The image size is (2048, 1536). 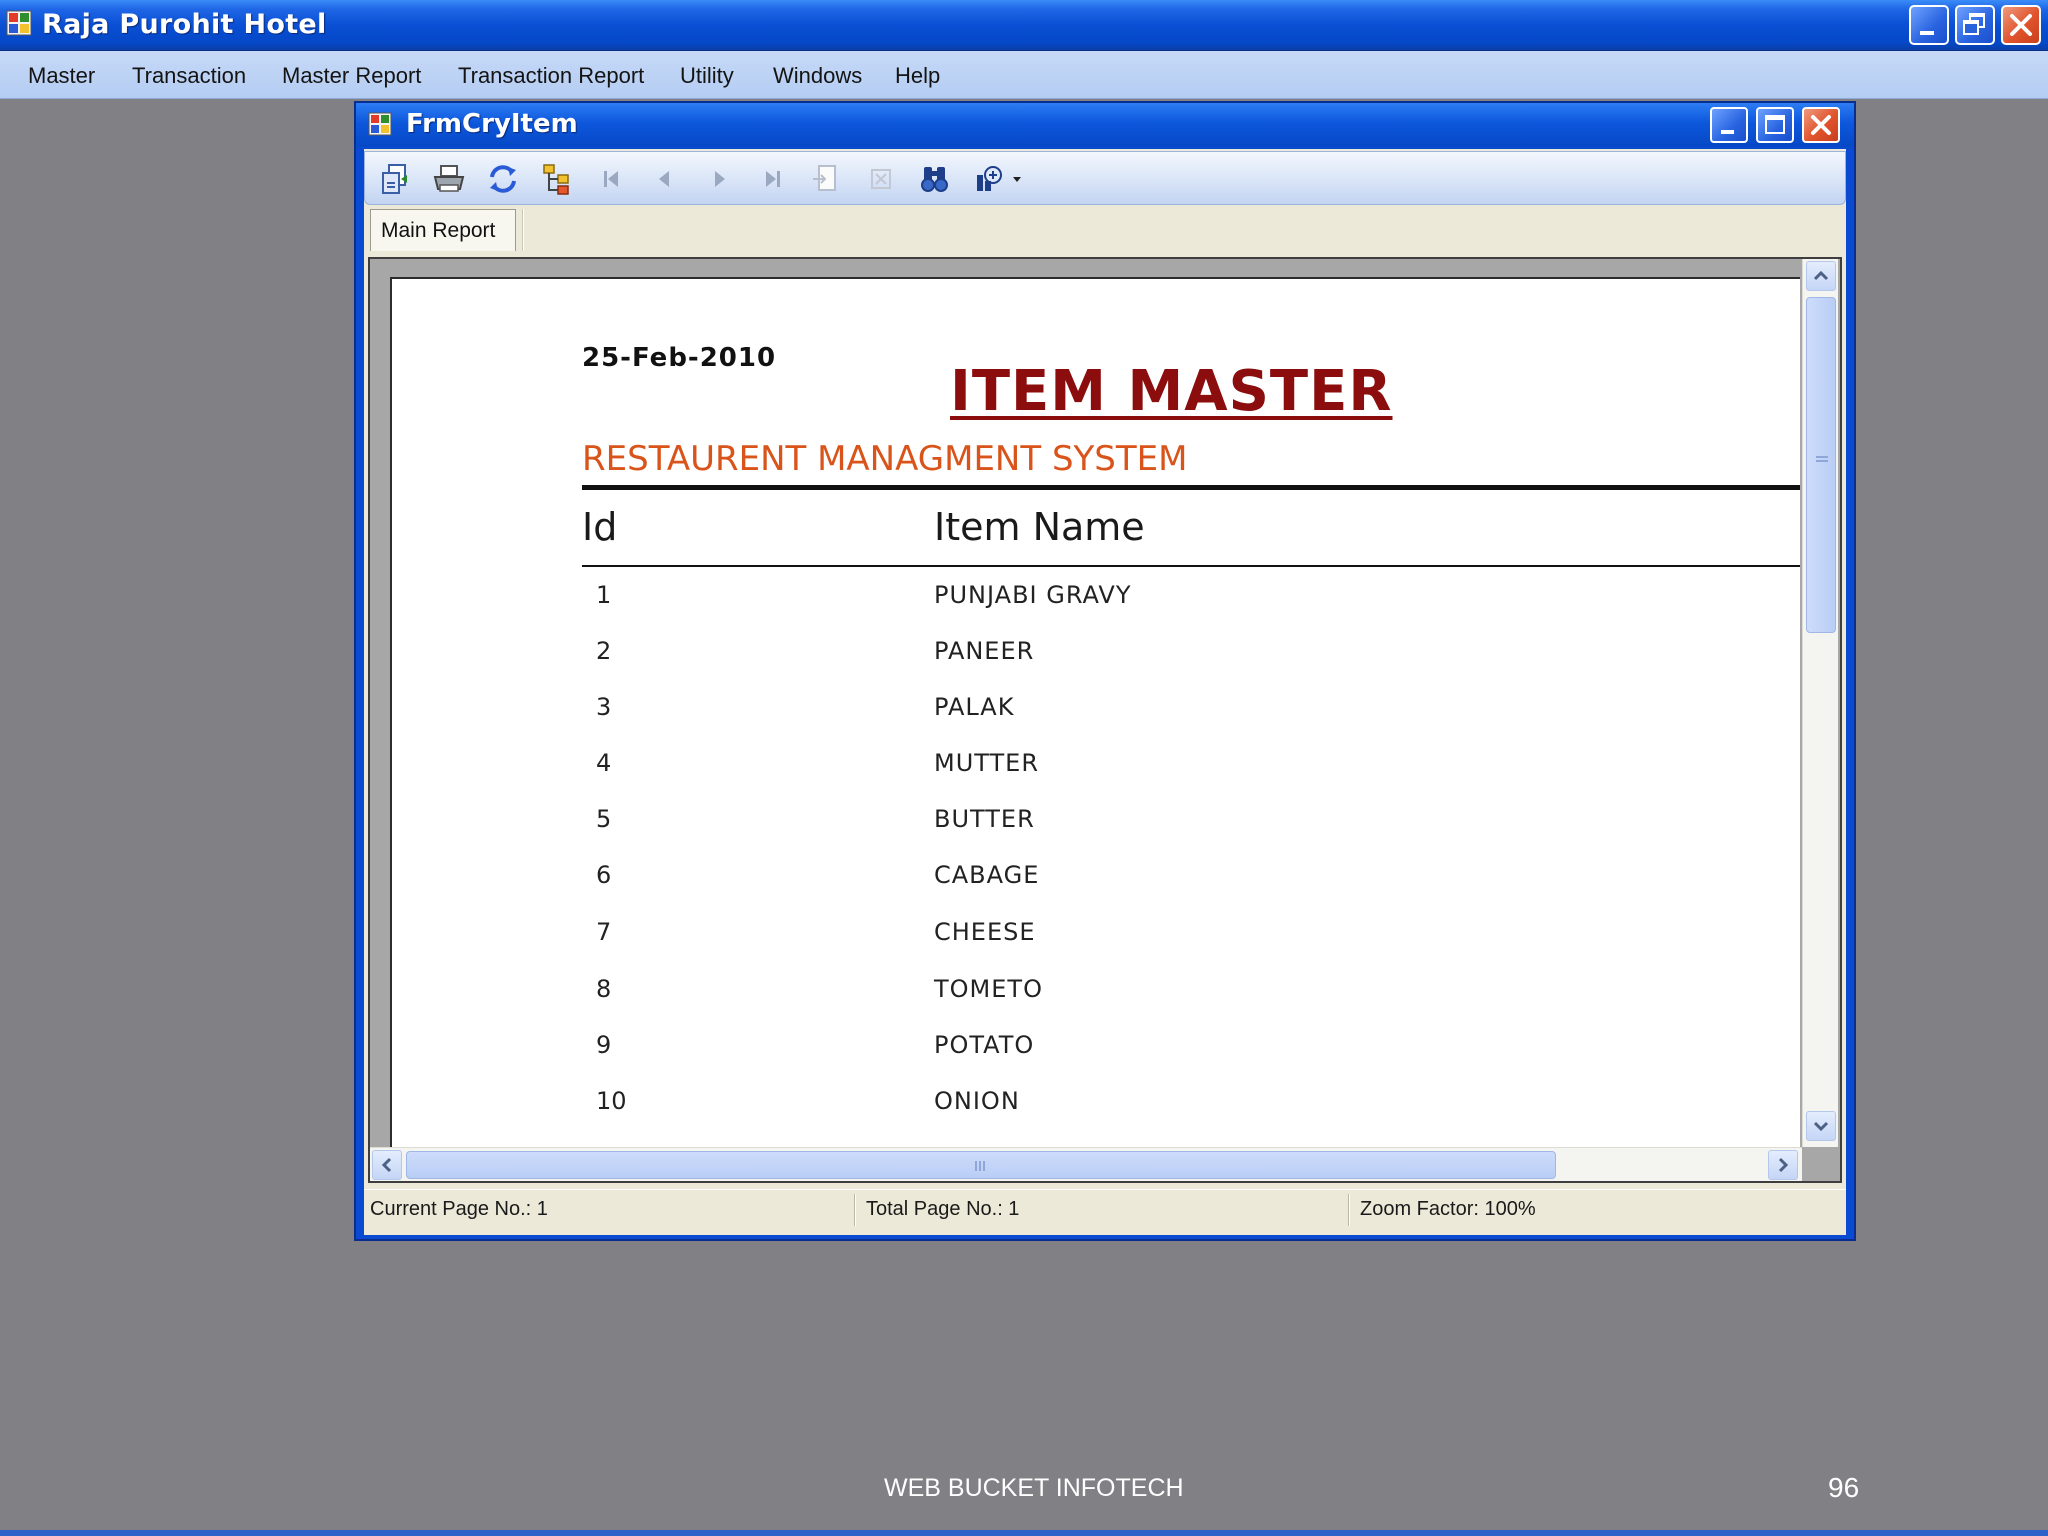 I want to click on report-window-title: FrmCryItem, so click(x=492, y=124).